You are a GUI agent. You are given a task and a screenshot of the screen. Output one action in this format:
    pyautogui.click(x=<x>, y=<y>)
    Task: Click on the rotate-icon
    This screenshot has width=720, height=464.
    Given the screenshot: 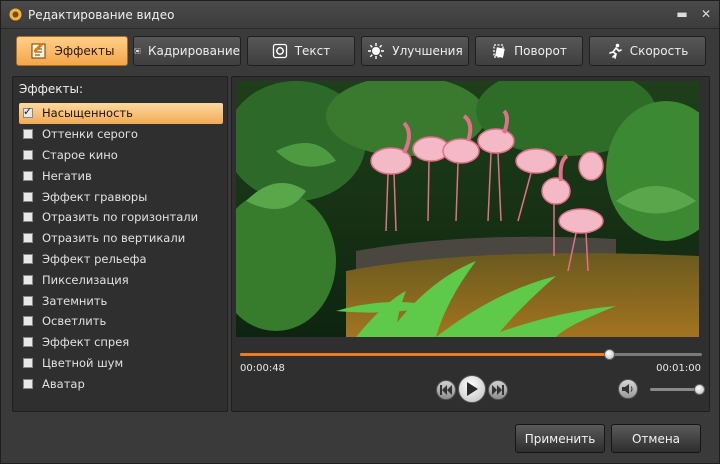 What is the action you would take?
    pyautogui.click(x=499, y=51)
    